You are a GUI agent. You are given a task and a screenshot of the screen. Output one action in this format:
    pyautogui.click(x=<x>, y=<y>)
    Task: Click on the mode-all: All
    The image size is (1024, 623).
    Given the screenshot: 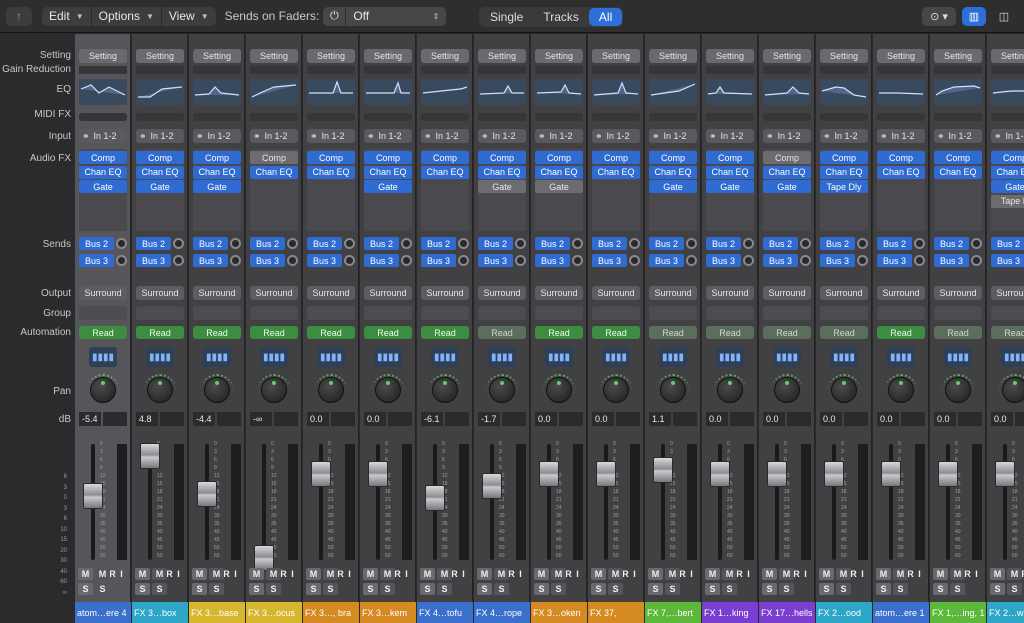 What is the action you would take?
    pyautogui.click(x=605, y=17)
    